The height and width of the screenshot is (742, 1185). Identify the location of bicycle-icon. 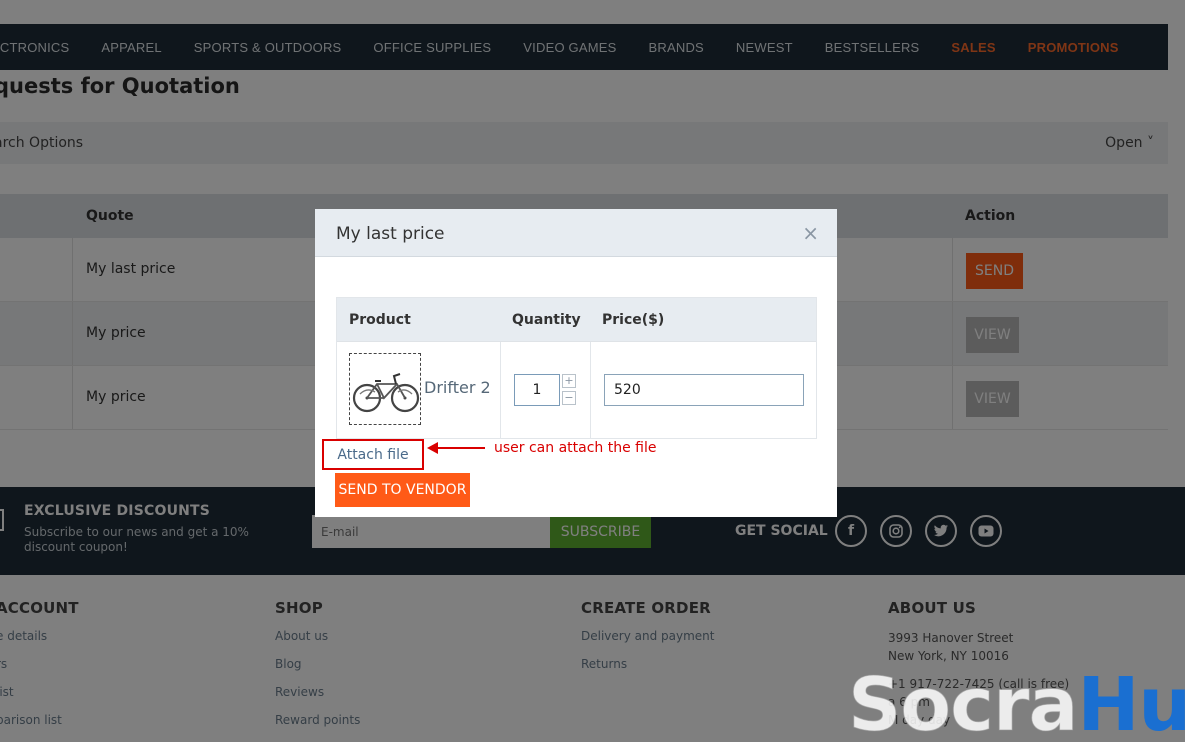
(386, 393).